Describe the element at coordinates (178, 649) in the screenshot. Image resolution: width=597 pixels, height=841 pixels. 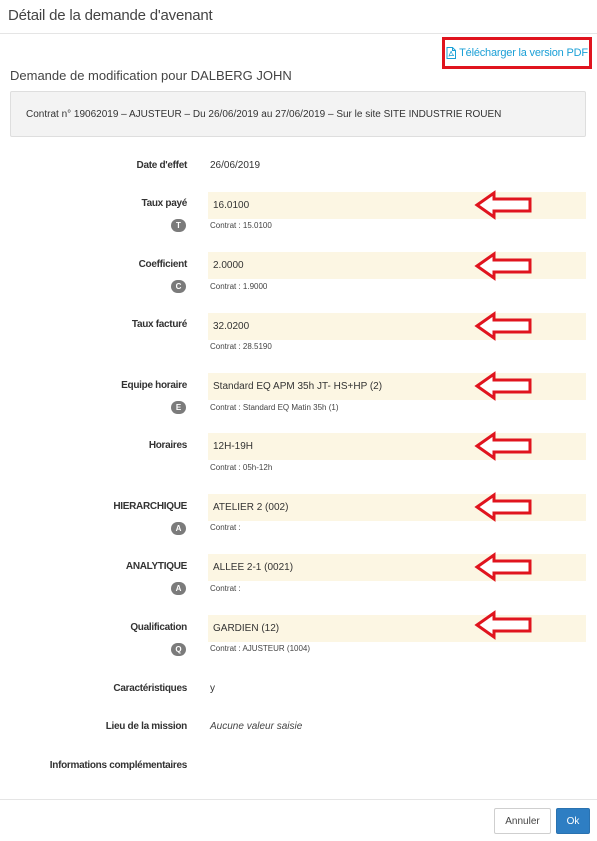
I see `qualification-badge: Q` at that location.